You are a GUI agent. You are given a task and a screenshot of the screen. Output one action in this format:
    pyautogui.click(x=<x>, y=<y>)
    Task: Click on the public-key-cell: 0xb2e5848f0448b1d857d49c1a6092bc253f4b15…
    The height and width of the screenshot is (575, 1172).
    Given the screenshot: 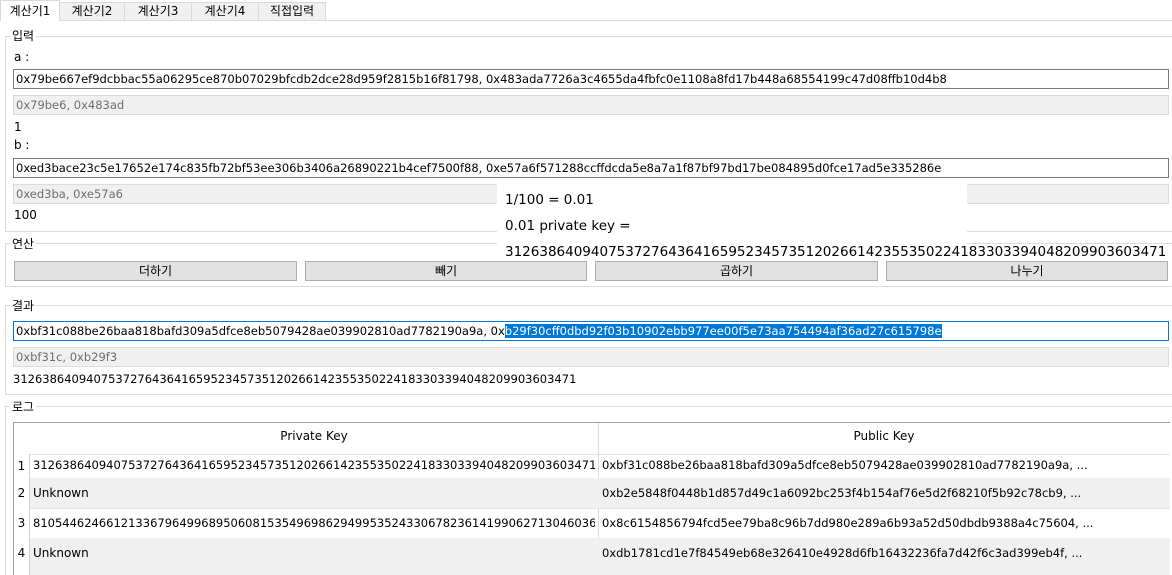 What is the action you would take?
    pyautogui.click(x=842, y=493)
    